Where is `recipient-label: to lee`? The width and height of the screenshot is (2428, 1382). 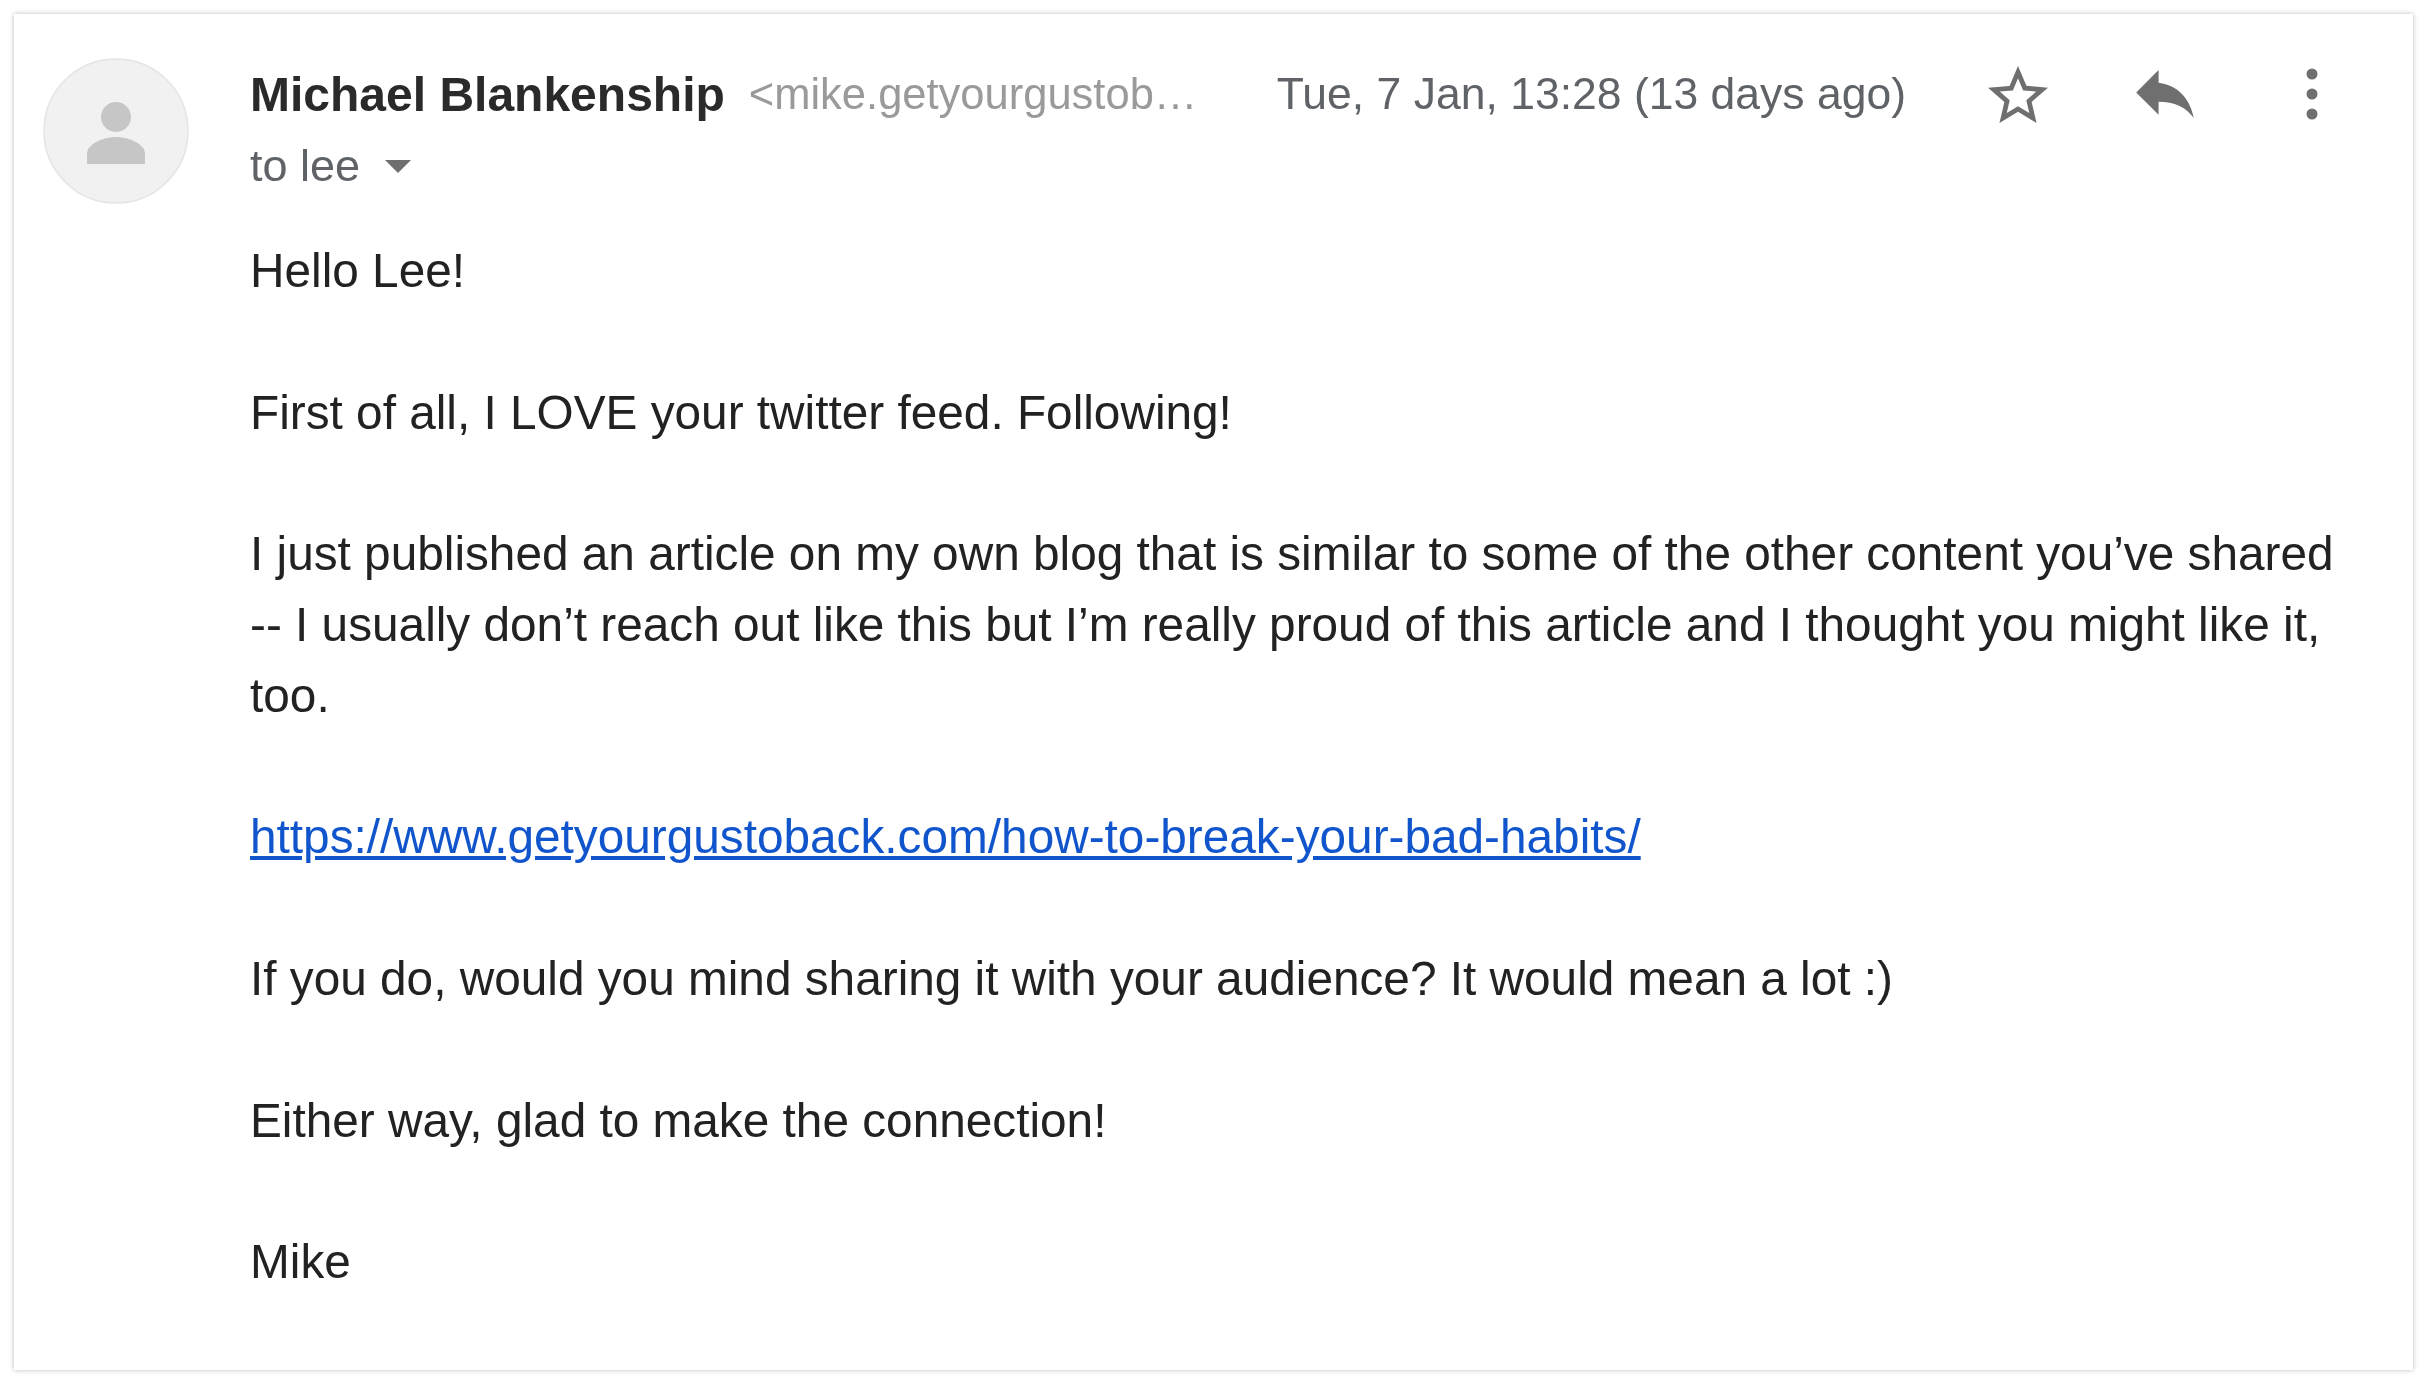 recipient-label: to lee is located at coordinates (305, 166).